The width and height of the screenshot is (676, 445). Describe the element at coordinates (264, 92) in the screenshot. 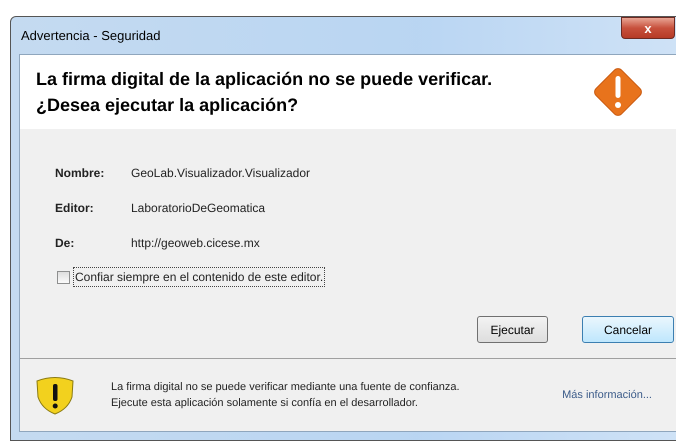

I see `warning-message: La firma digital de la aplicación no se puede verificar. ¿Desea ejecutar la aplicación?` at that location.